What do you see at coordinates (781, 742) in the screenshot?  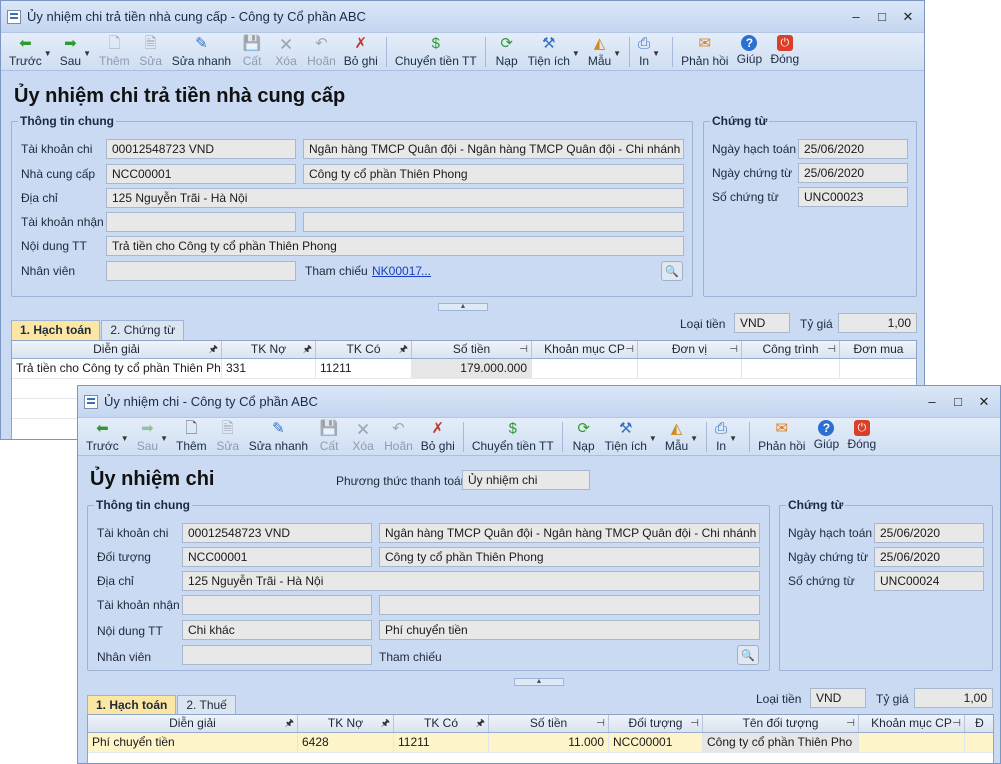 I see `cell-object-name: Công ty cổ phần Thiên Pho` at bounding box center [781, 742].